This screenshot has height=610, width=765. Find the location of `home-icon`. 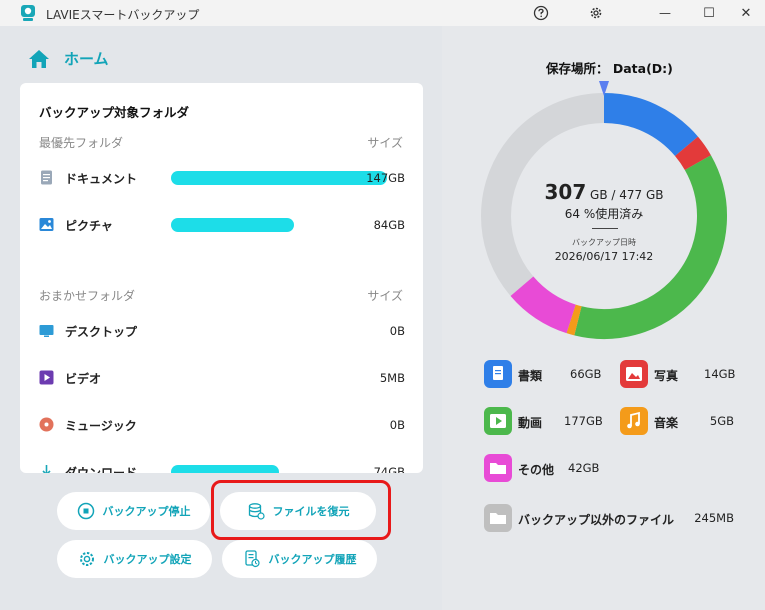

home-icon is located at coordinates (39, 58).